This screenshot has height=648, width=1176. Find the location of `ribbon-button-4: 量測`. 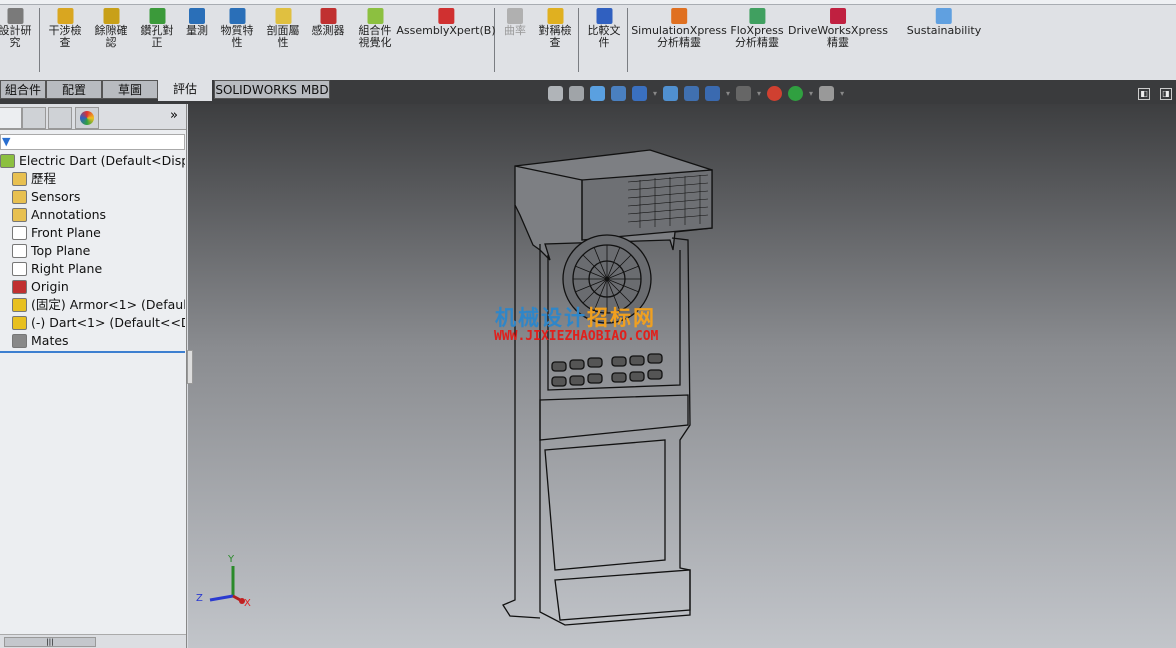

ribbon-button-4: 量測 is located at coordinates (197, 22).